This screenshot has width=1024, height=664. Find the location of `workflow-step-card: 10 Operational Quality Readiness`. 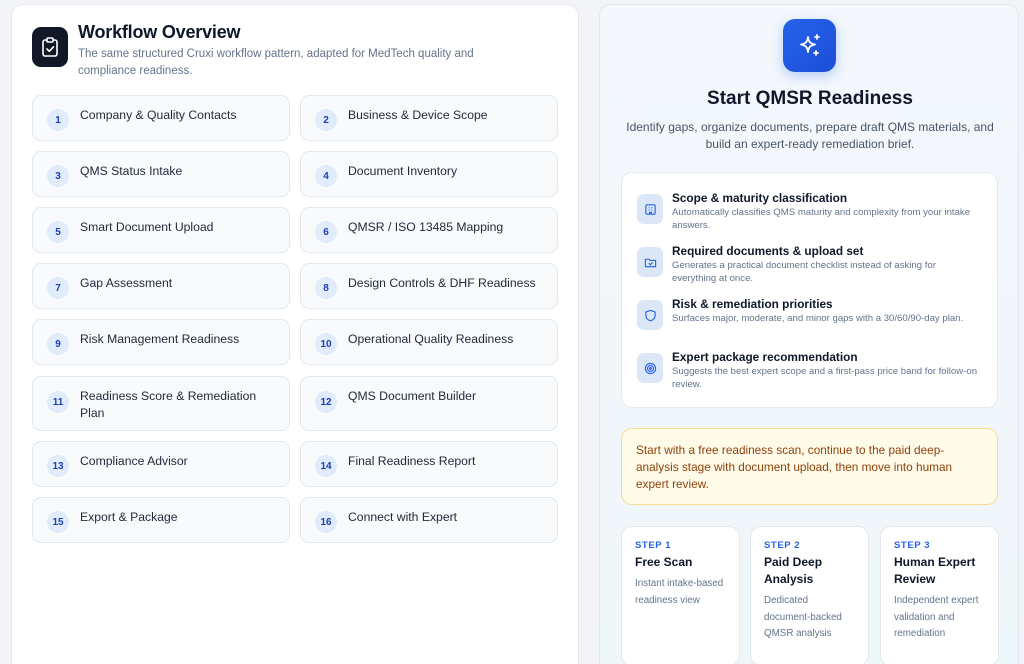

workflow-step-card: 10 Operational Quality Readiness is located at coordinates (429, 342).